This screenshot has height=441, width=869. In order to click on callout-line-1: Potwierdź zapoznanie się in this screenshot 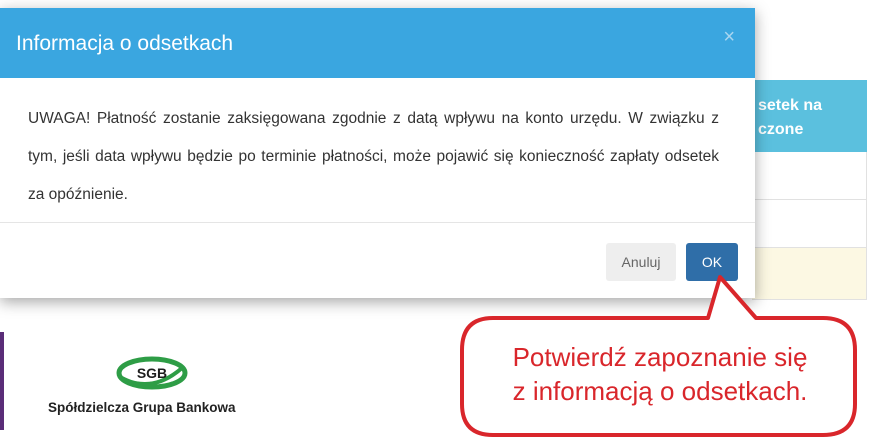, I will do `click(660, 357)`.